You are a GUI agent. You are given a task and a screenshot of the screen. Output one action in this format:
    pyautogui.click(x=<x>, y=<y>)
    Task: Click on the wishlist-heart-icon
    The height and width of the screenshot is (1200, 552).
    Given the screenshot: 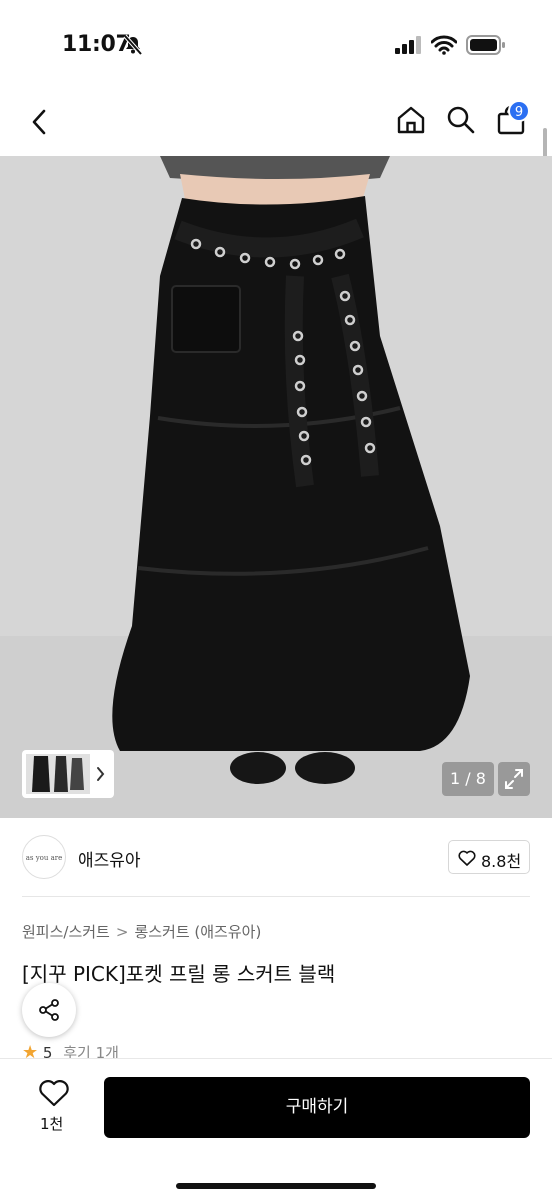 What is the action you would take?
    pyautogui.click(x=54, y=1093)
    